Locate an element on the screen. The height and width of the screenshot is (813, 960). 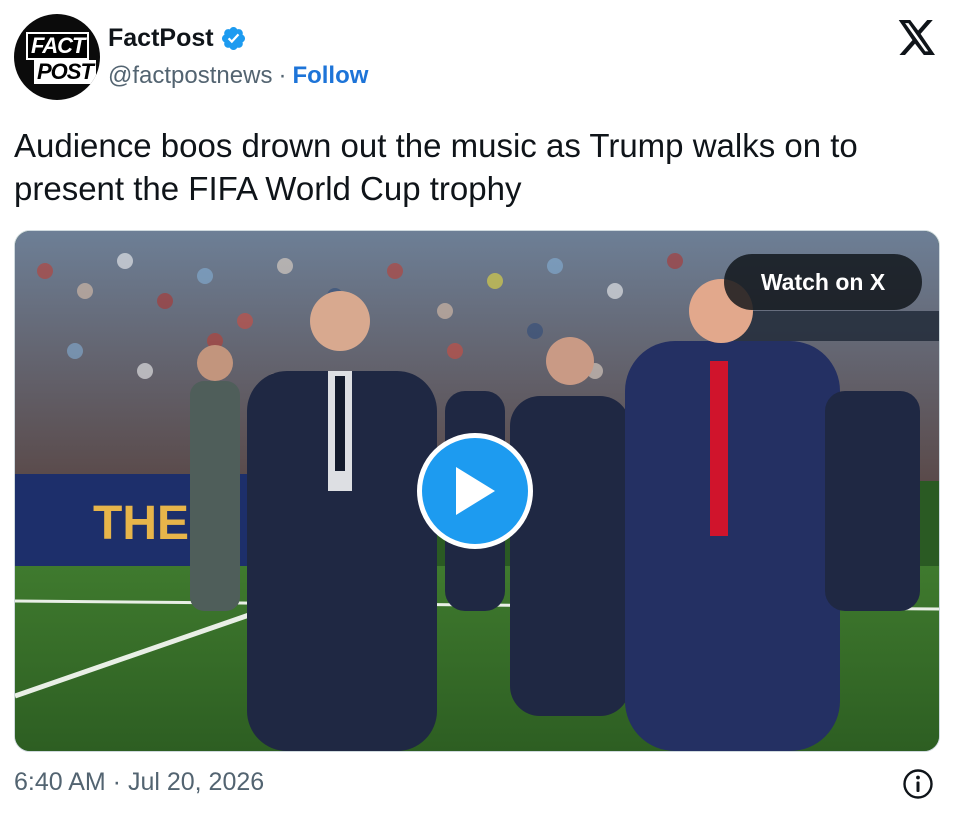
x-logo-icon is located at coordinates (917, 38).